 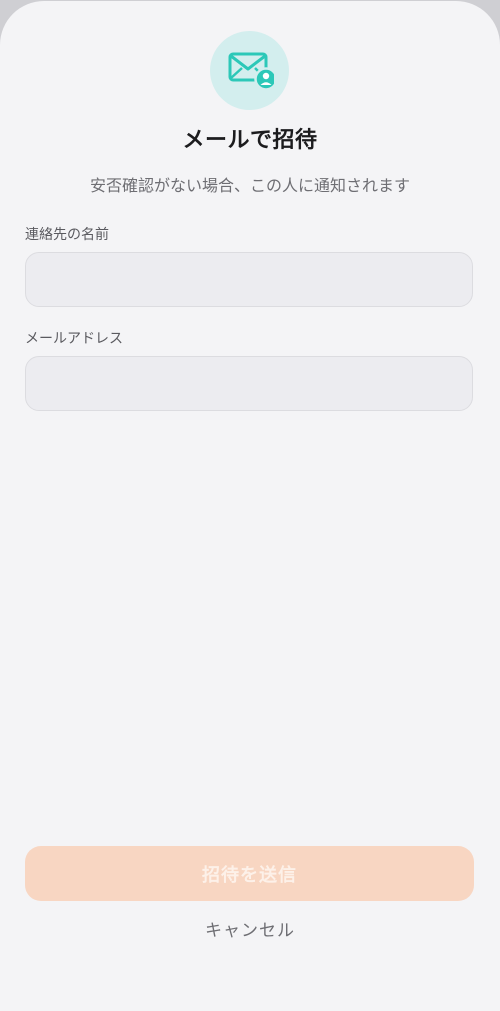 I want to click on cancel-button: キャンセル, so click(x=250, y=928).